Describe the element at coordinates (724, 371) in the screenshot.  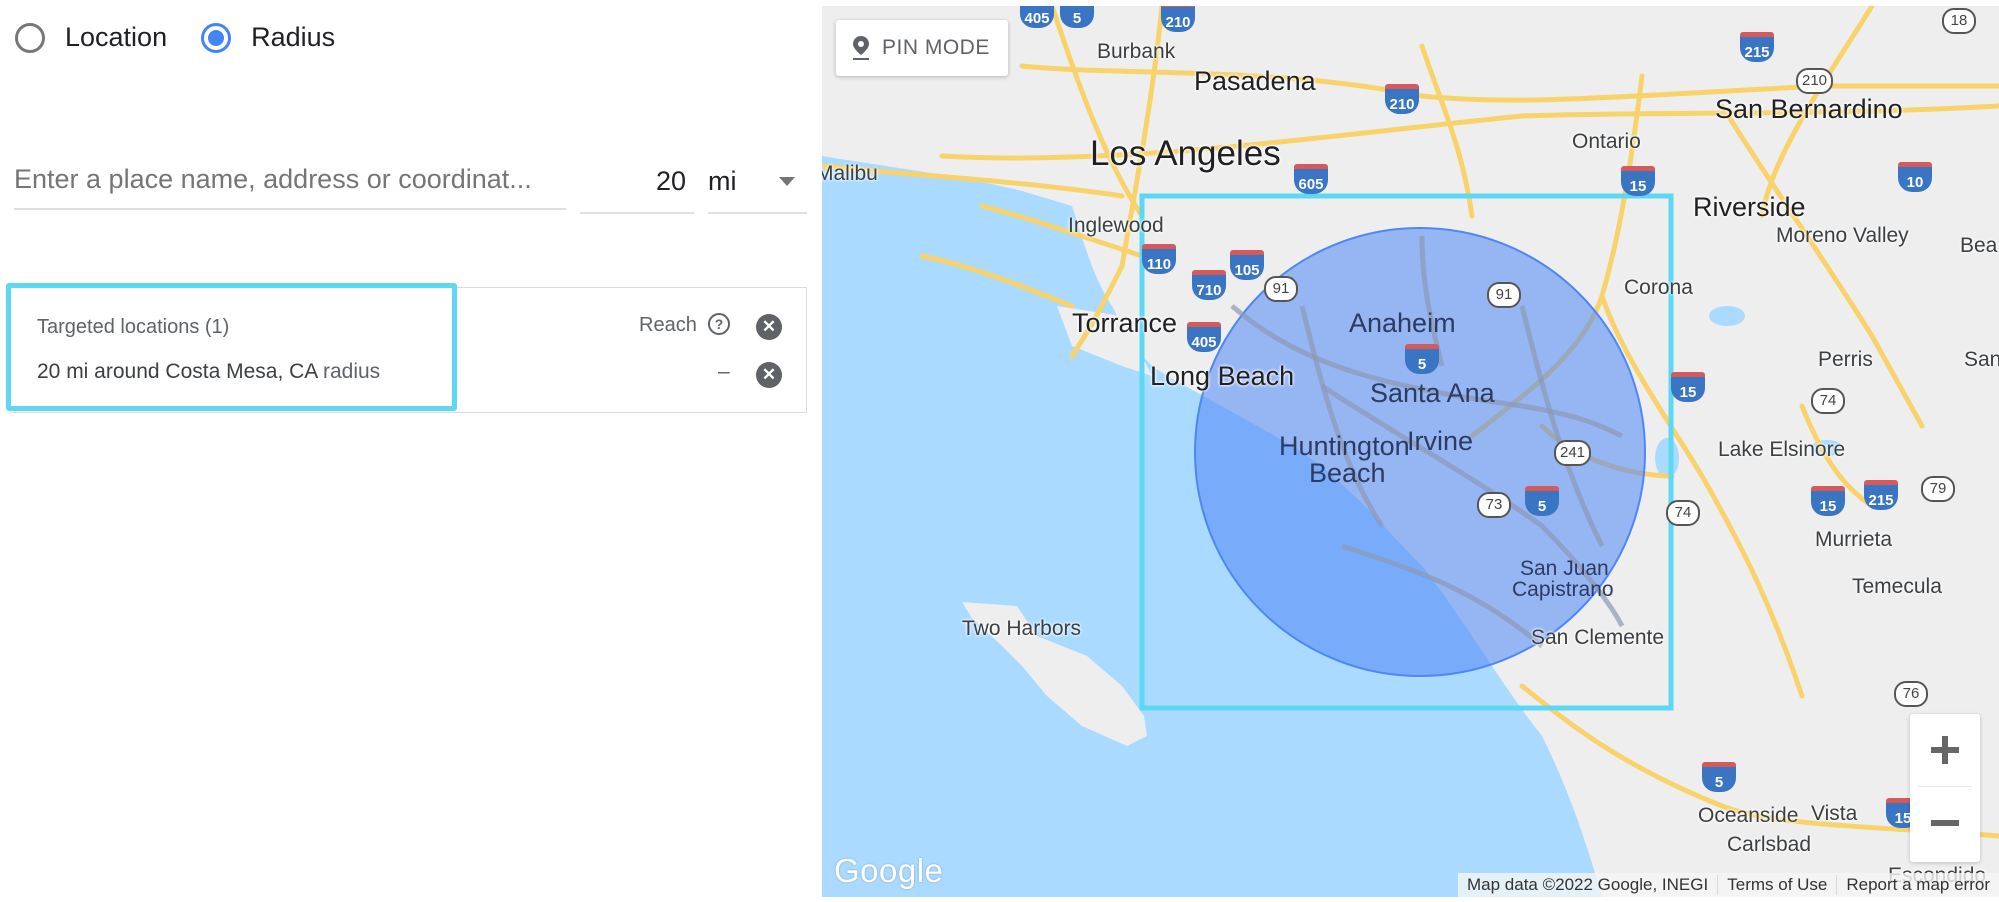
I see `target-reach-value: –` at that location.